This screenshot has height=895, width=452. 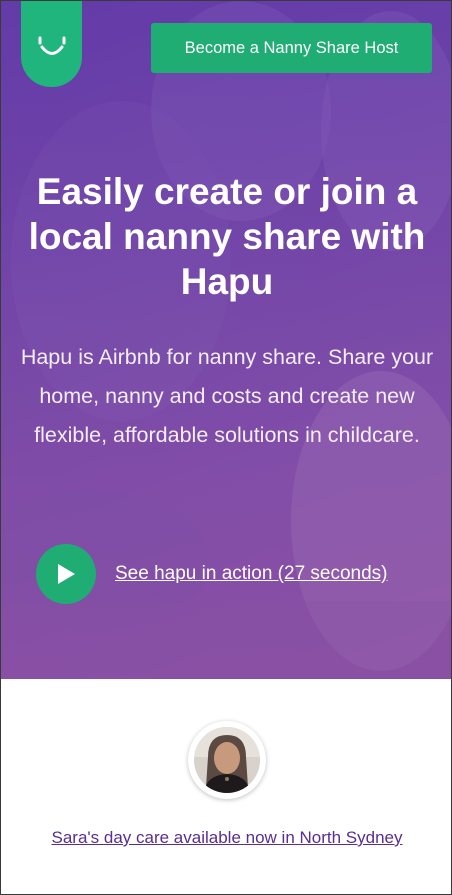 I want to click on play-video-button, so click(x=66, y=574).